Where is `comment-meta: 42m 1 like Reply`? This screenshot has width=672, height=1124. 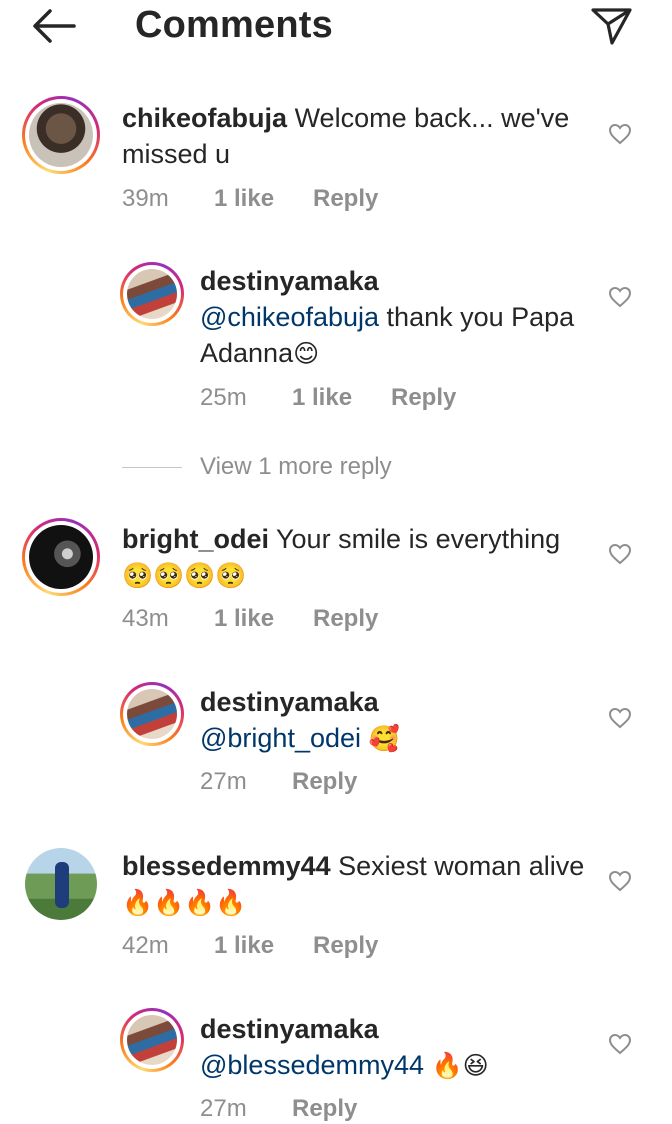 comment-meta: 42m 1 like Reply is located at coordinates (250, 946).